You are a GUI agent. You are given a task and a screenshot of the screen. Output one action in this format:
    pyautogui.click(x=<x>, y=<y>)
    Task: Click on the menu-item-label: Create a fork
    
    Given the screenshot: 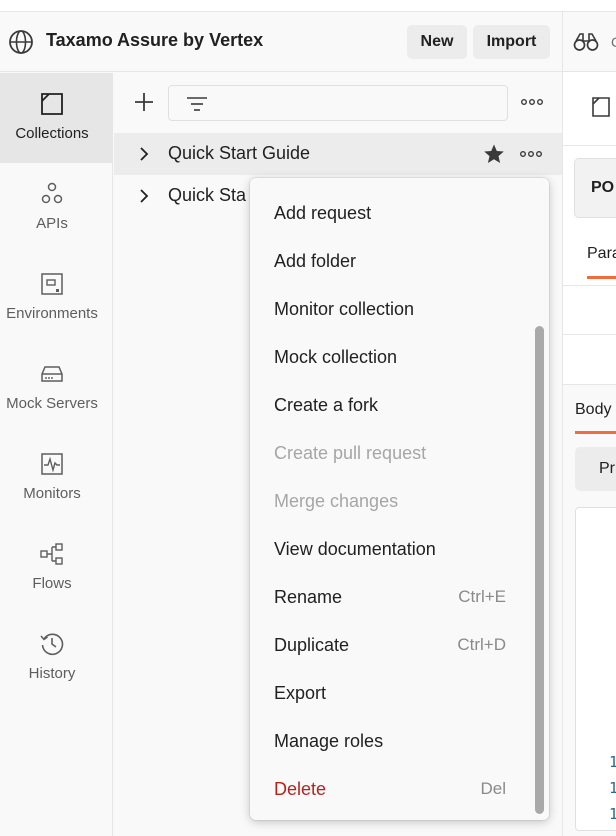 What is the action you would take?
    pyautogui.click(x=326, y=405)
    